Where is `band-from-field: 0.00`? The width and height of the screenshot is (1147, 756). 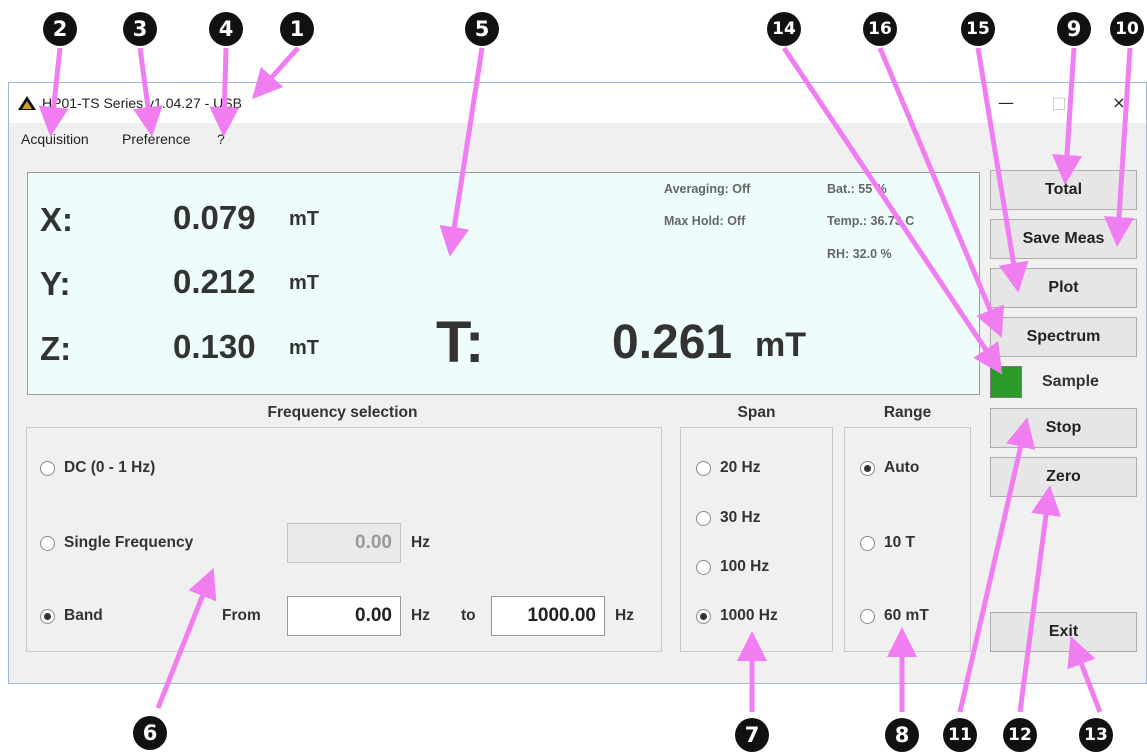
band-from-field: 0.00 is located at coordinates (344, 616).